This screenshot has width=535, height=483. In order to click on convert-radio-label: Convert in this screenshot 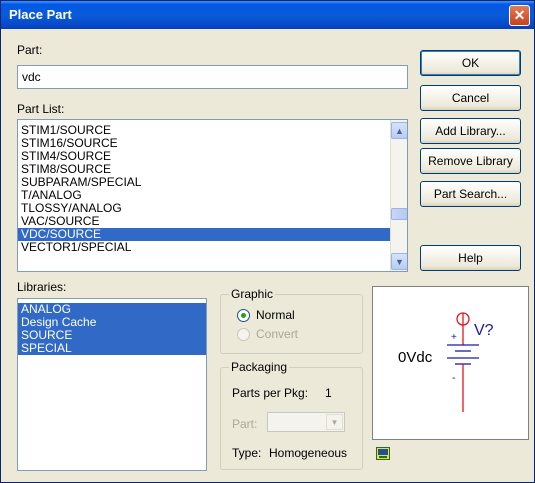, I will do `click(277, 334)`.